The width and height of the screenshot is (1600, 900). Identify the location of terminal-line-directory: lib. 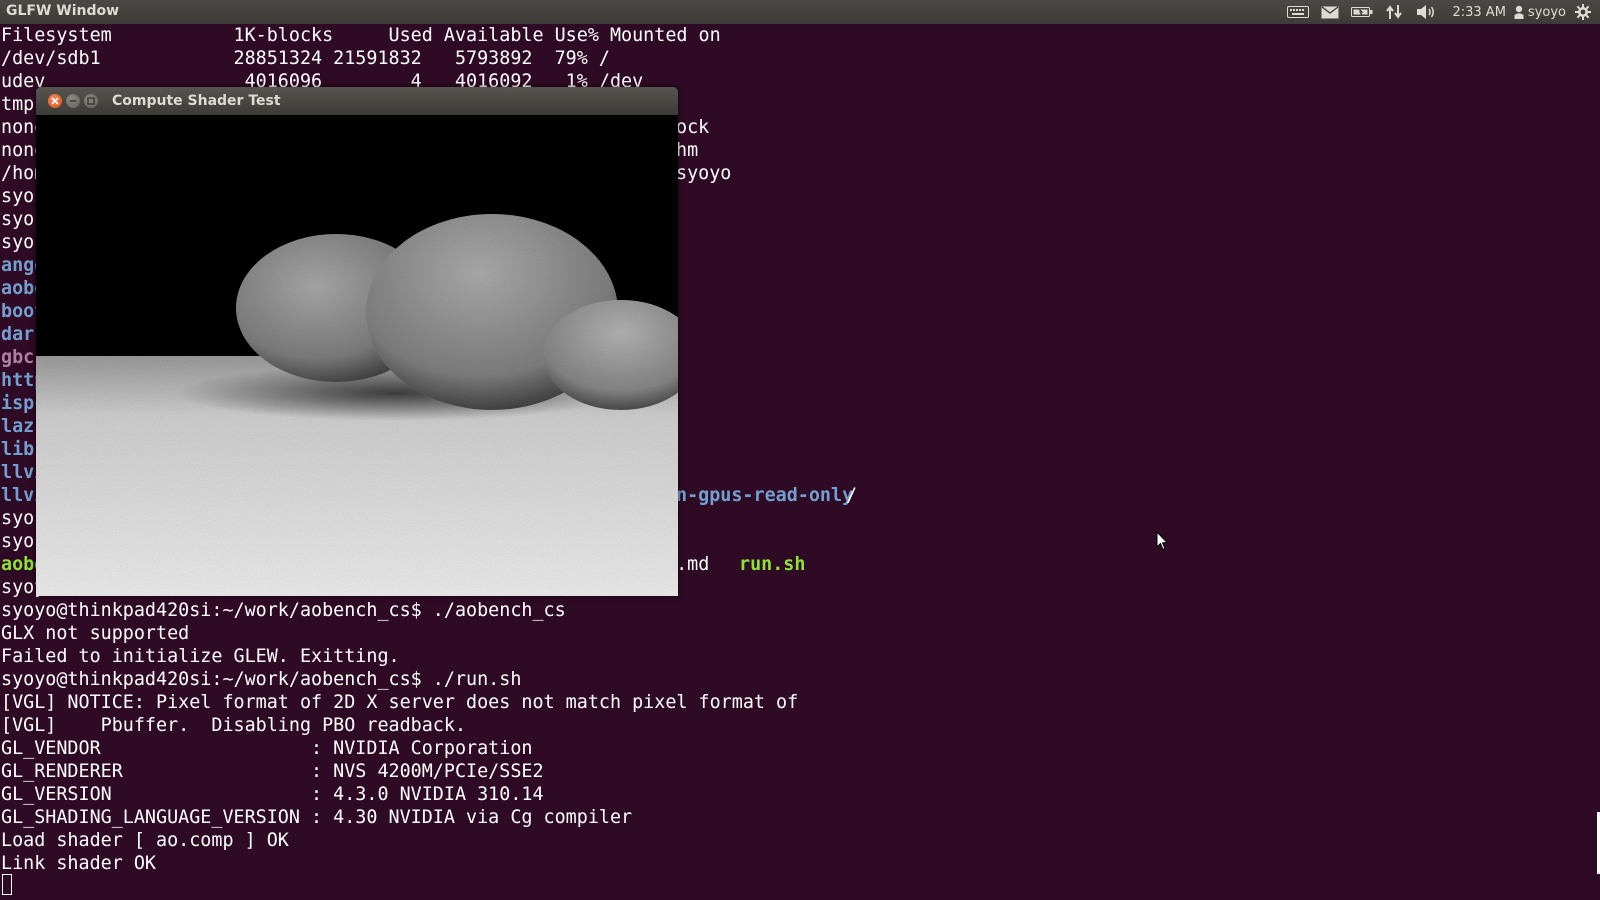
(18, 449).